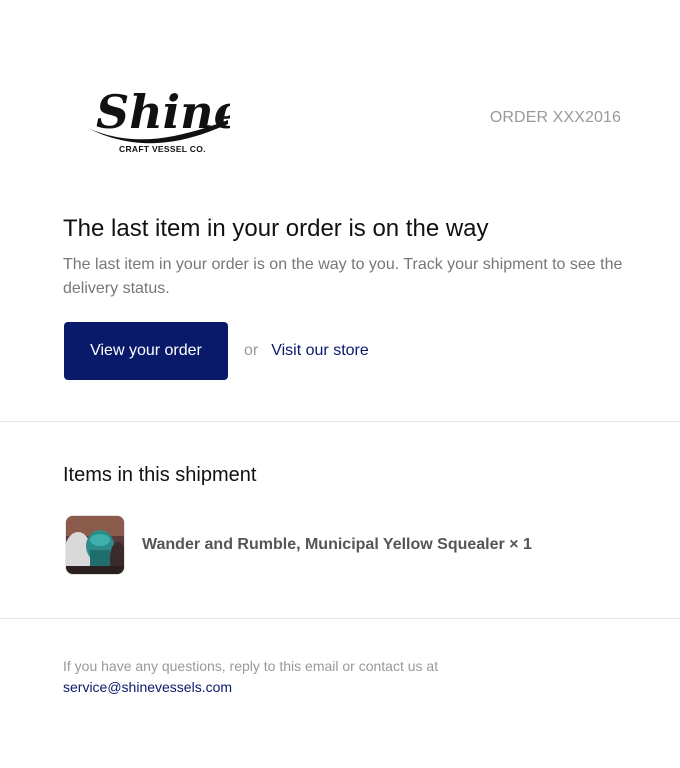 Image resolution: width=680 pixels, height=768 pixels. What do you see at coordinates (555, 117) in the screenshot?
I see `order-number: ORDER XXX2016` at bounding box center [555, 117].